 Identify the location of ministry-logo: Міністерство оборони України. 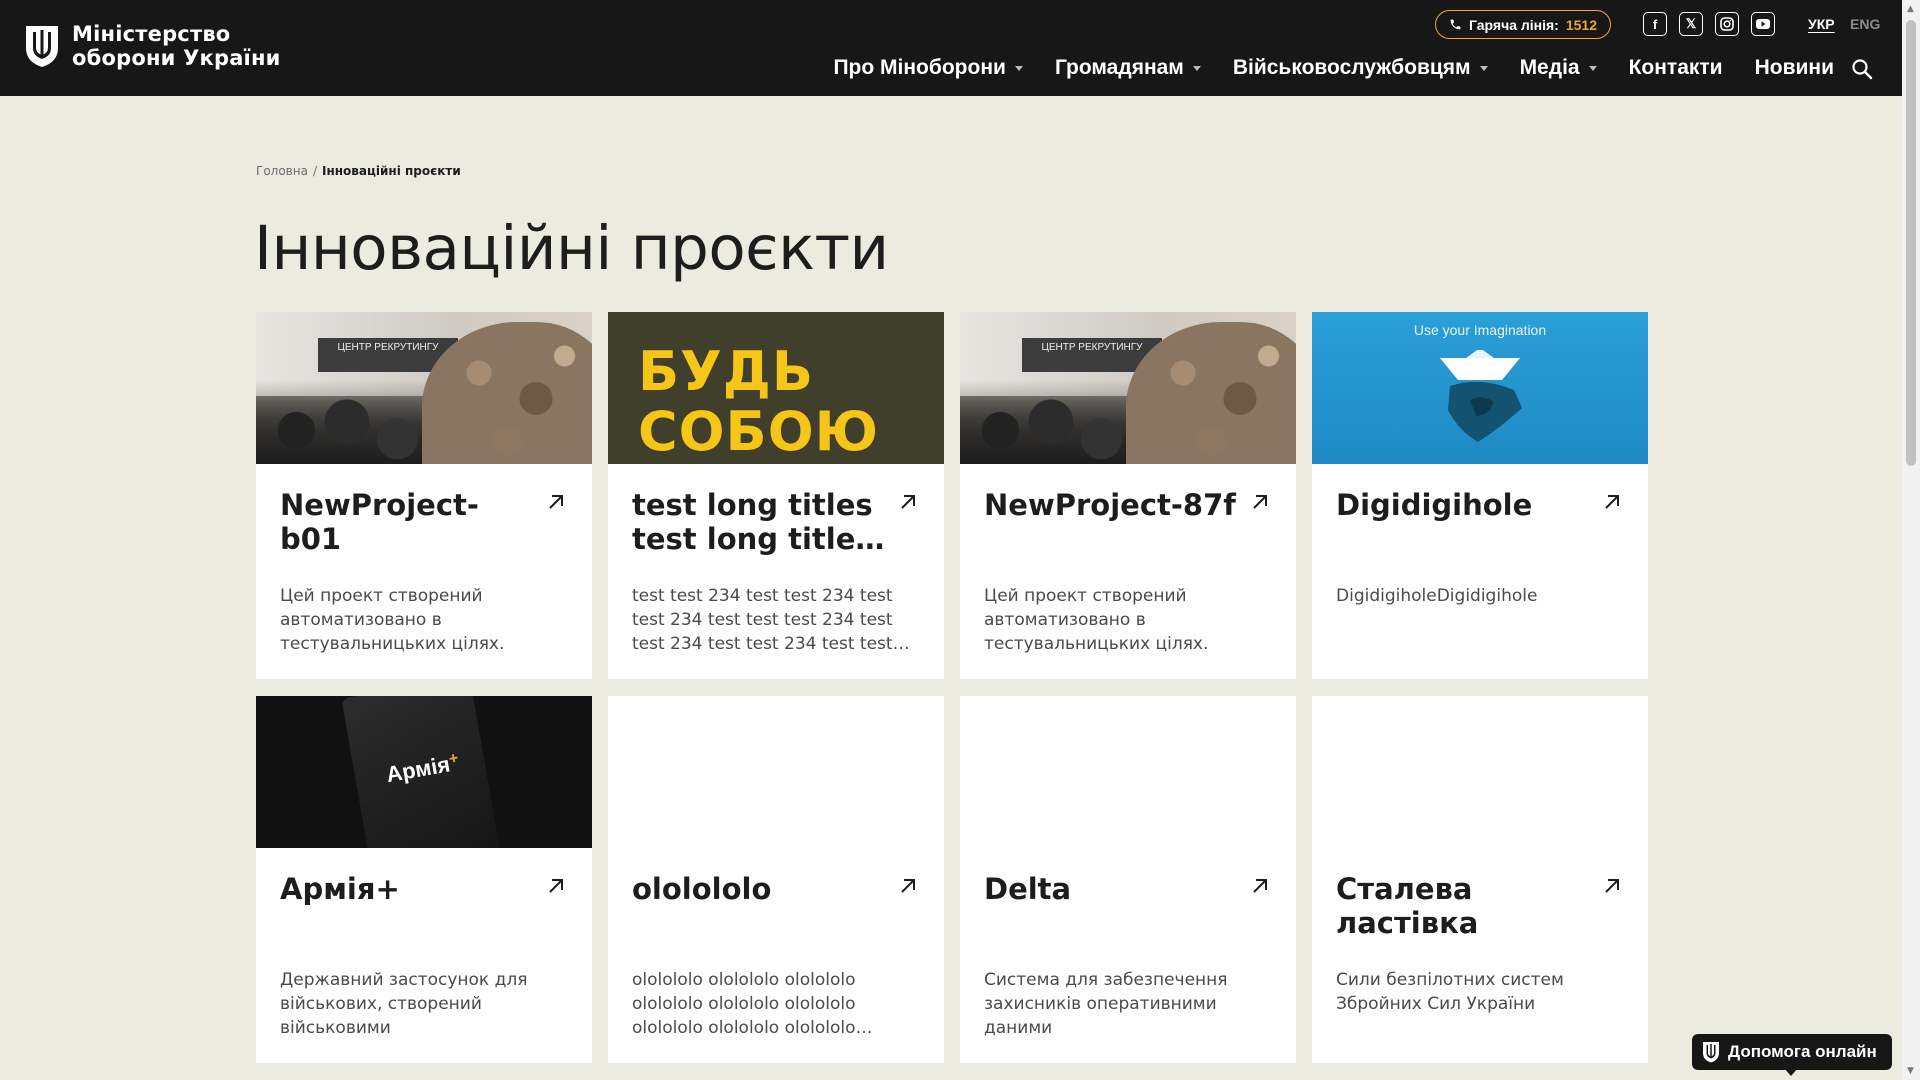
(152, 46).